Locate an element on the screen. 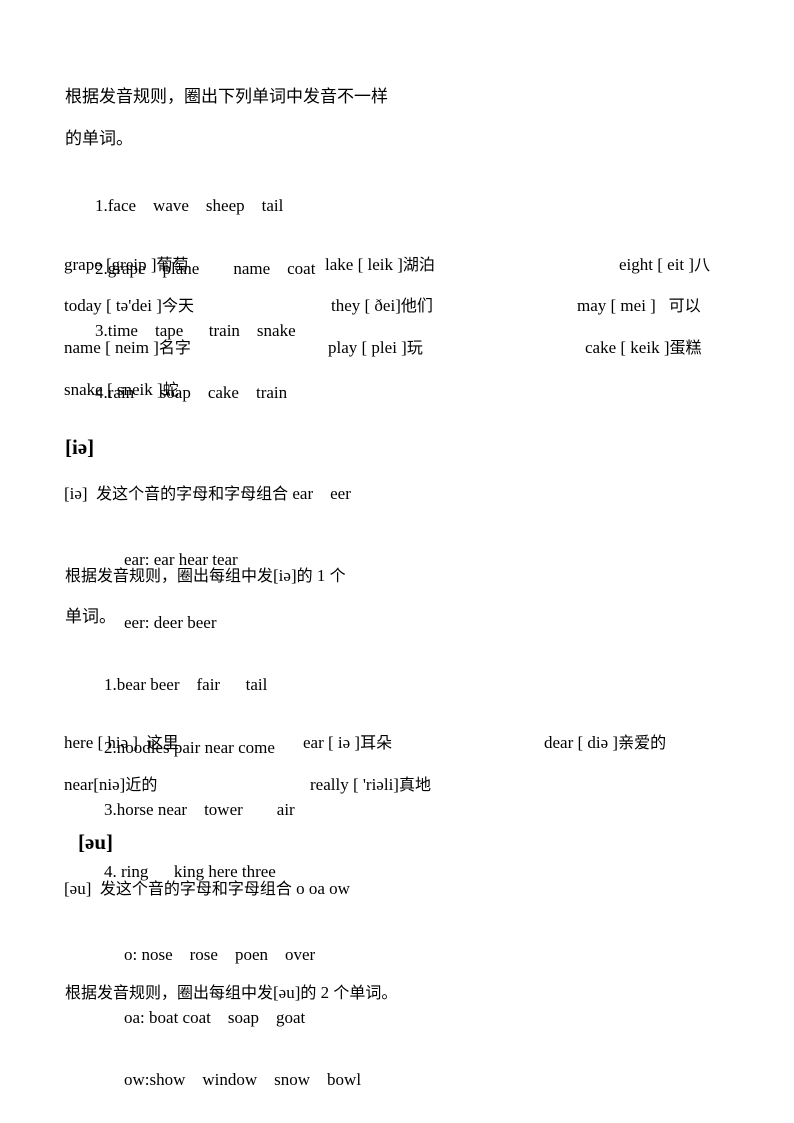 The image size is (794, 1123). phonetic-symbol: [iə] is located at coordinates (80, 493).